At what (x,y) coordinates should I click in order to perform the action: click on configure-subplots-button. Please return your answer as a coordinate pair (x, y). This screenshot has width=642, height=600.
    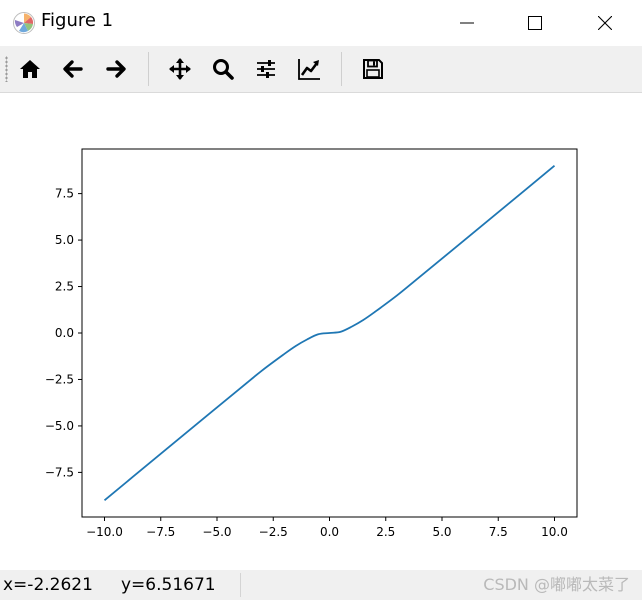
    Looking at the image, I should click on (266, 69).